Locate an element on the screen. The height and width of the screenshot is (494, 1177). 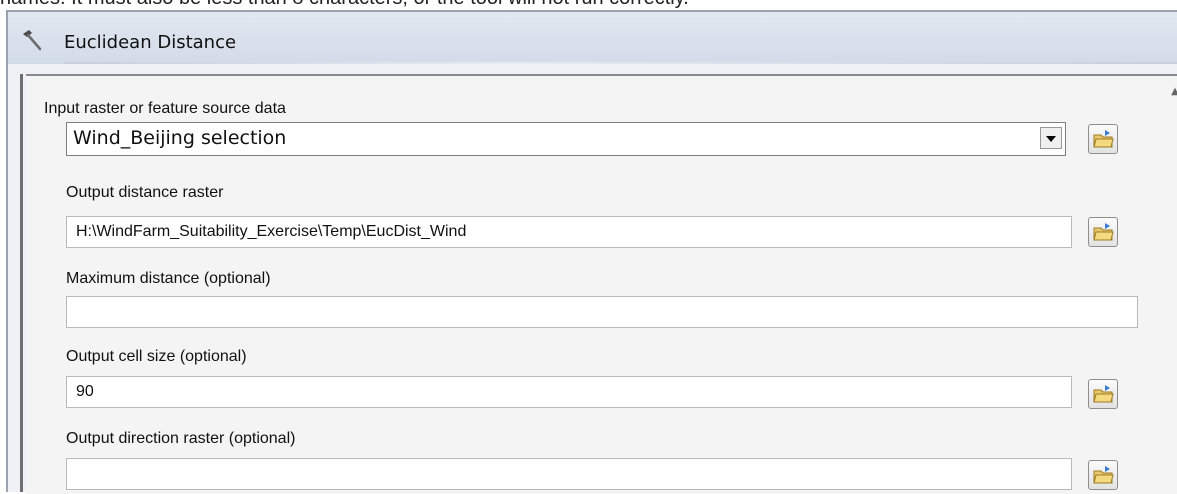
scroll-up-icon: ▲ is located at coordinates (1174, 92).